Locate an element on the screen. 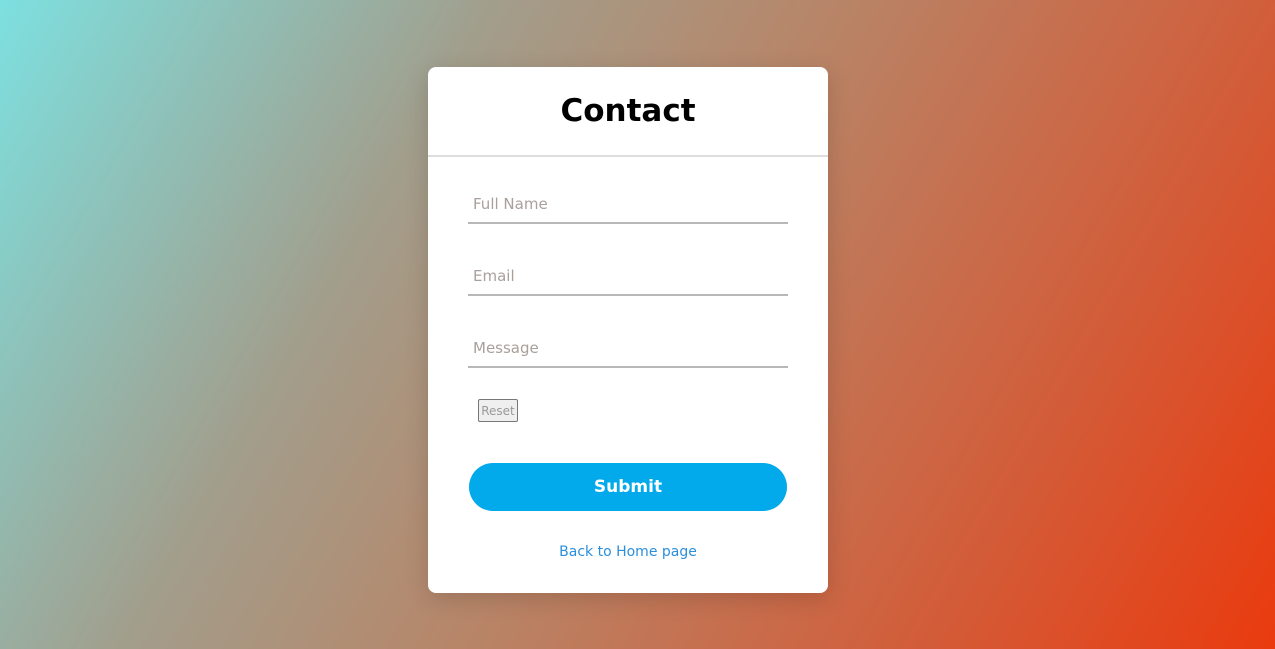 Image resolution: width=1275 pixels, height=649 pixels. full-name-input is located at coordinates (628, 205).